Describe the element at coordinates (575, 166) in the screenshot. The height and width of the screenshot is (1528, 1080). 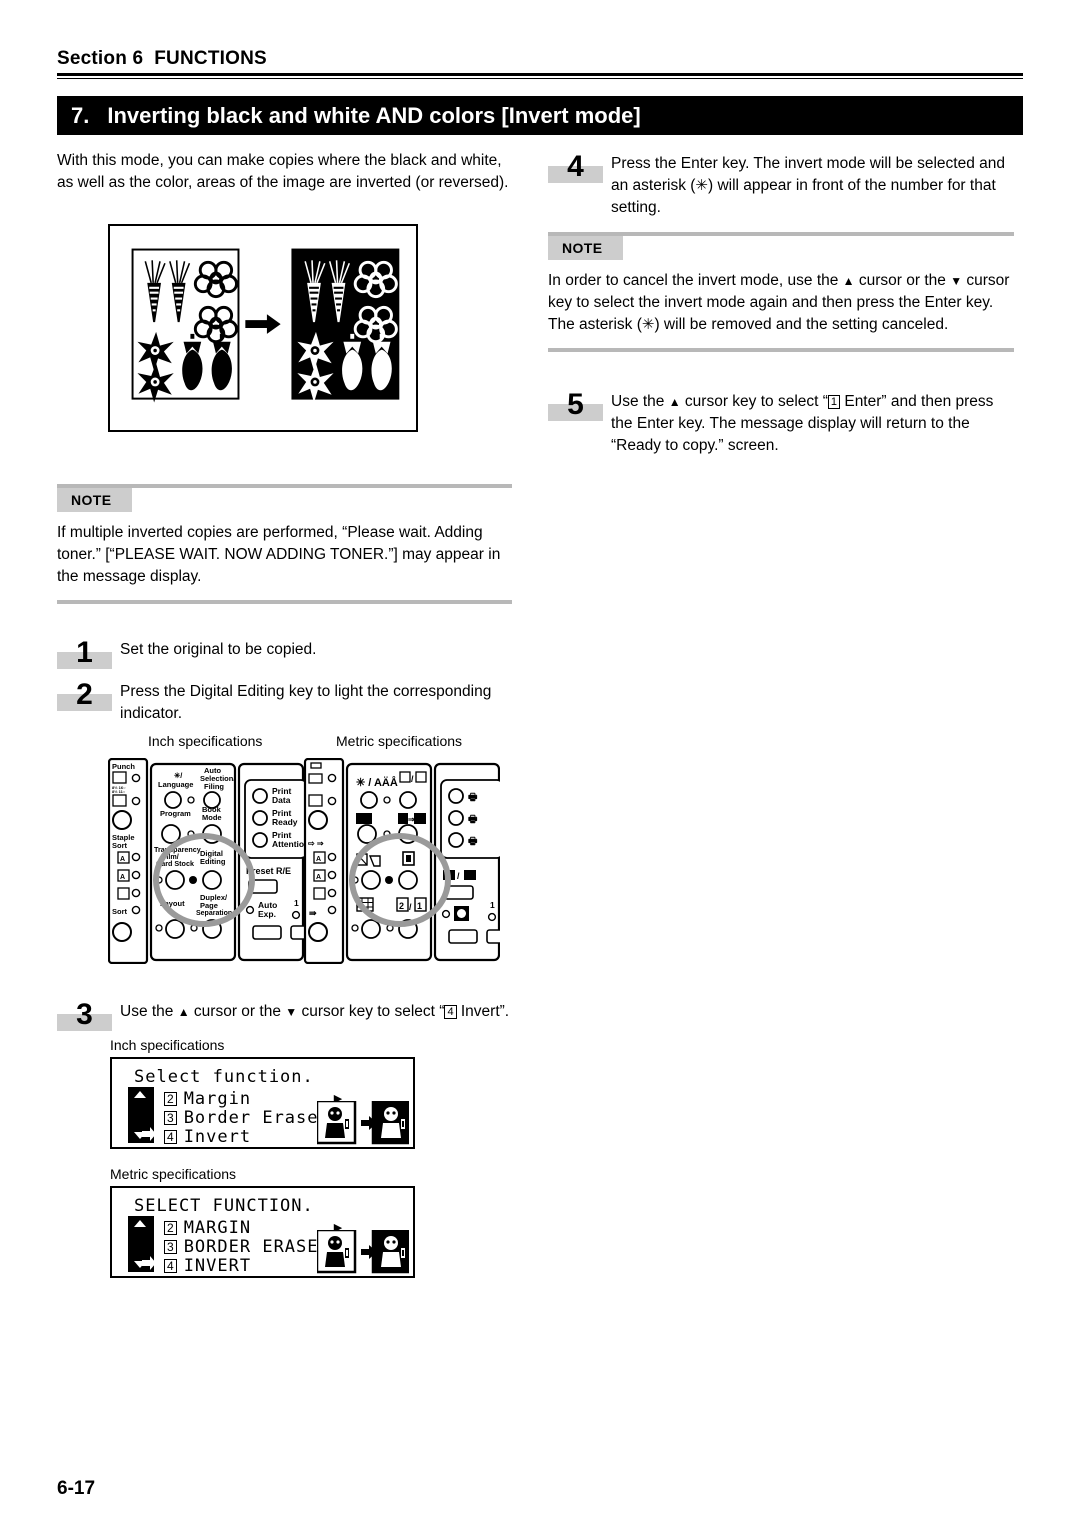
I see `step-4-number: 4` at that location.